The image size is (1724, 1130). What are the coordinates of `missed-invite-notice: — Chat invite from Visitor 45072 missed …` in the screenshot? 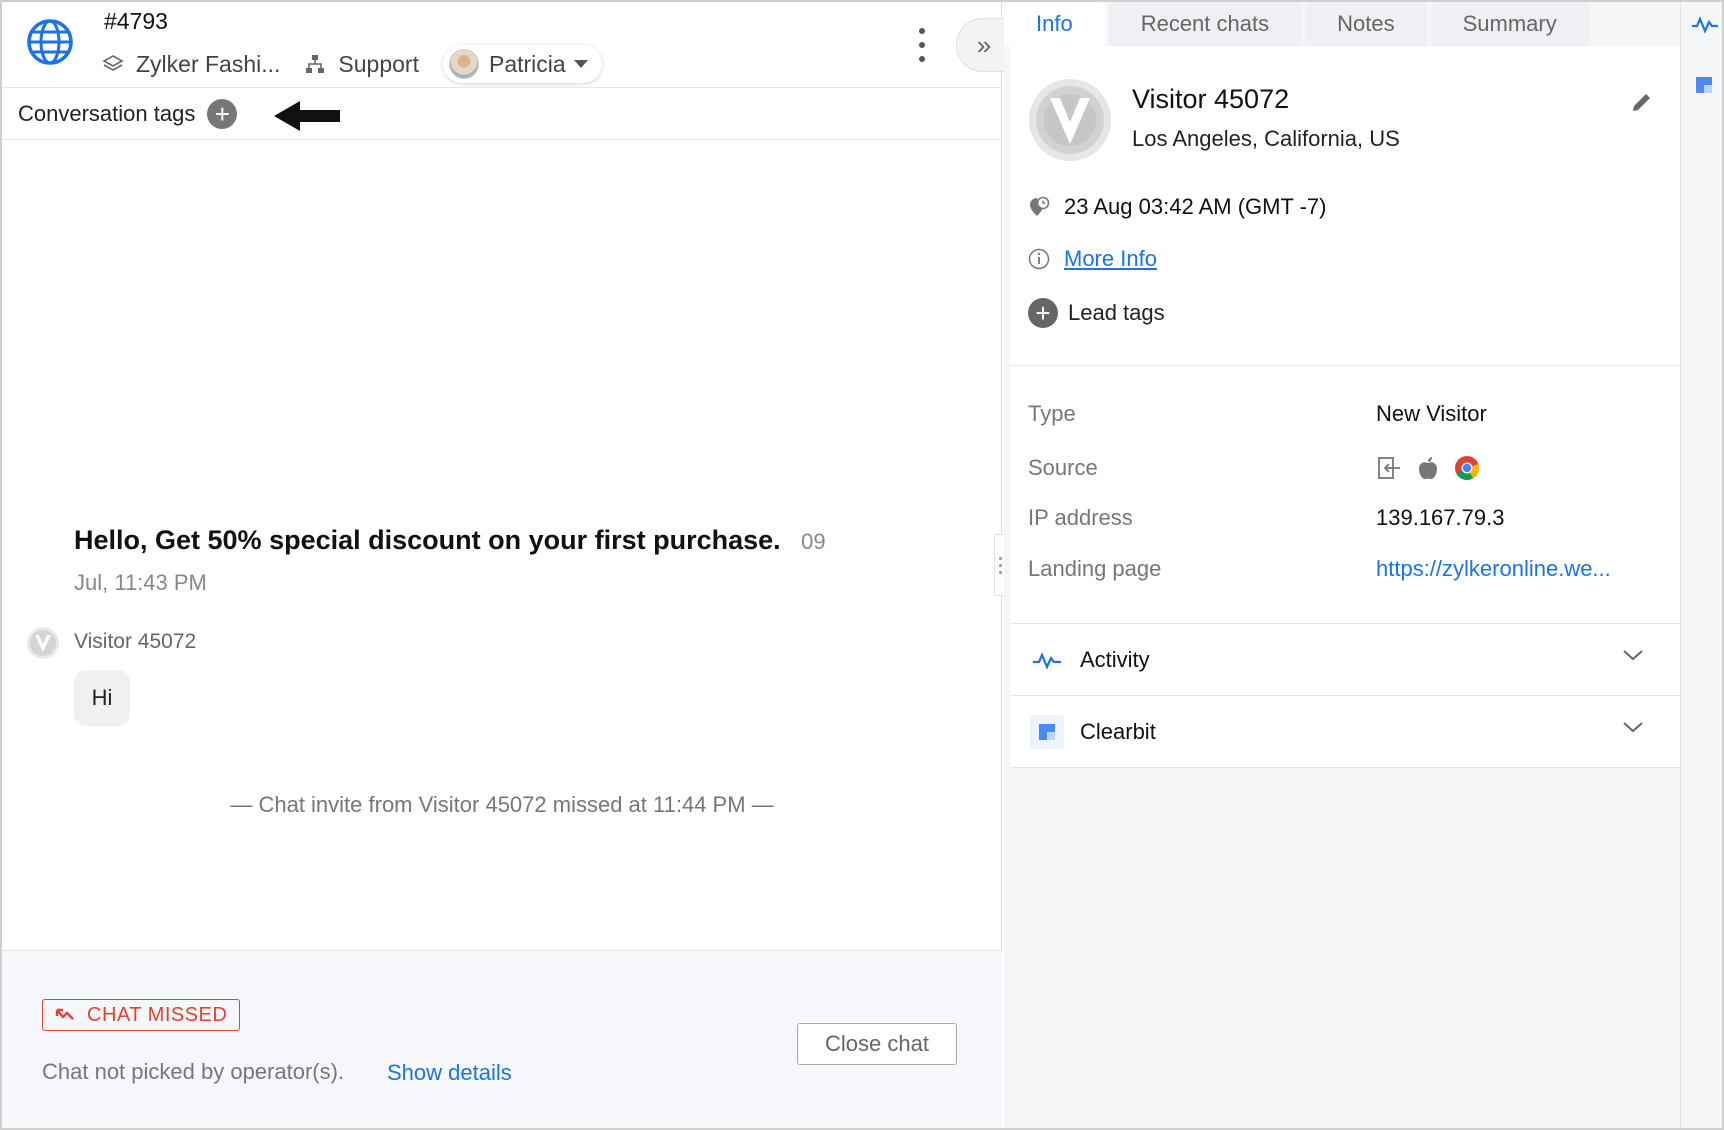 It's located at (502, 804).